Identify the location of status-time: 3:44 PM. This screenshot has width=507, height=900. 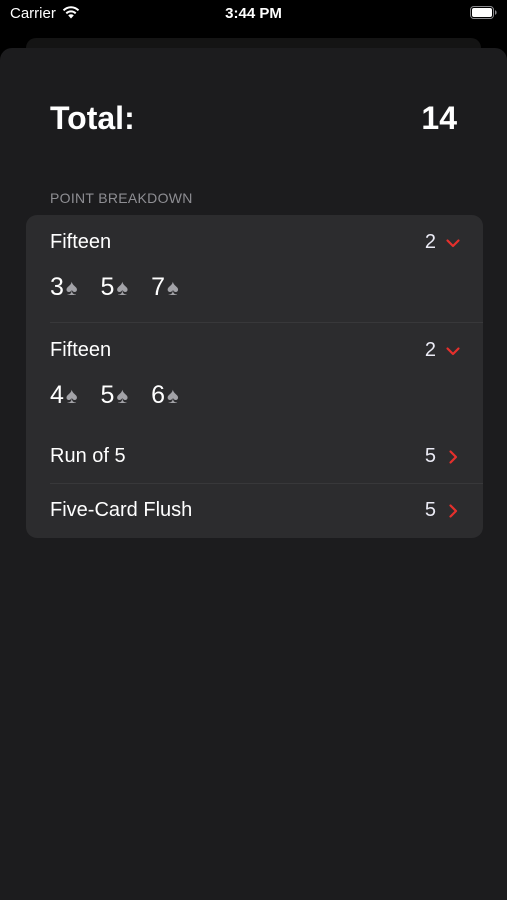
(253, 13).